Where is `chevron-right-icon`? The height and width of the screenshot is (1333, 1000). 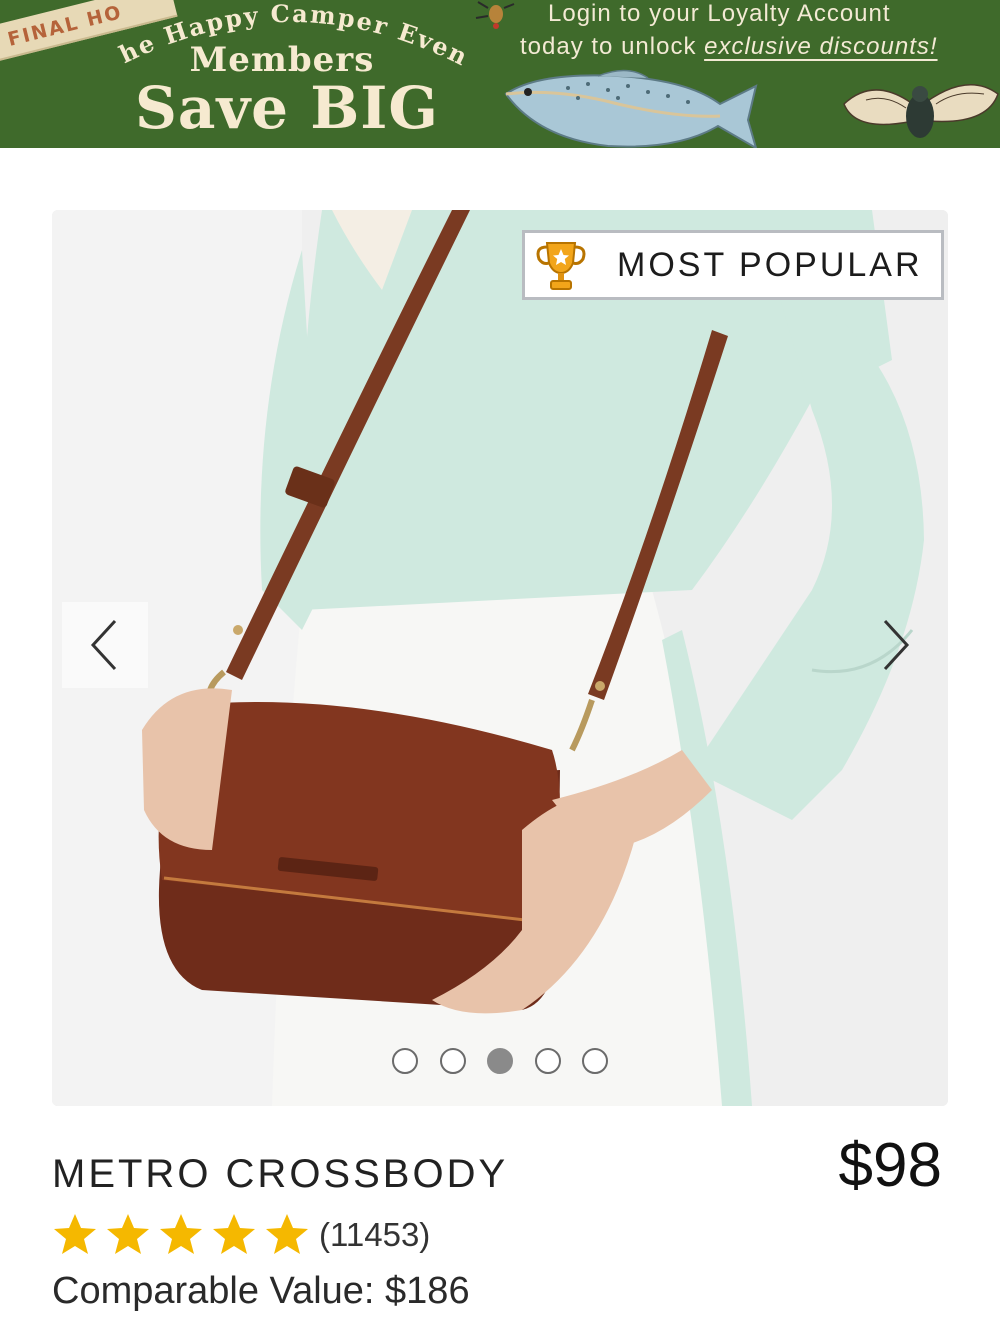 chevron-right-icon is located at coordinates (896, 645).